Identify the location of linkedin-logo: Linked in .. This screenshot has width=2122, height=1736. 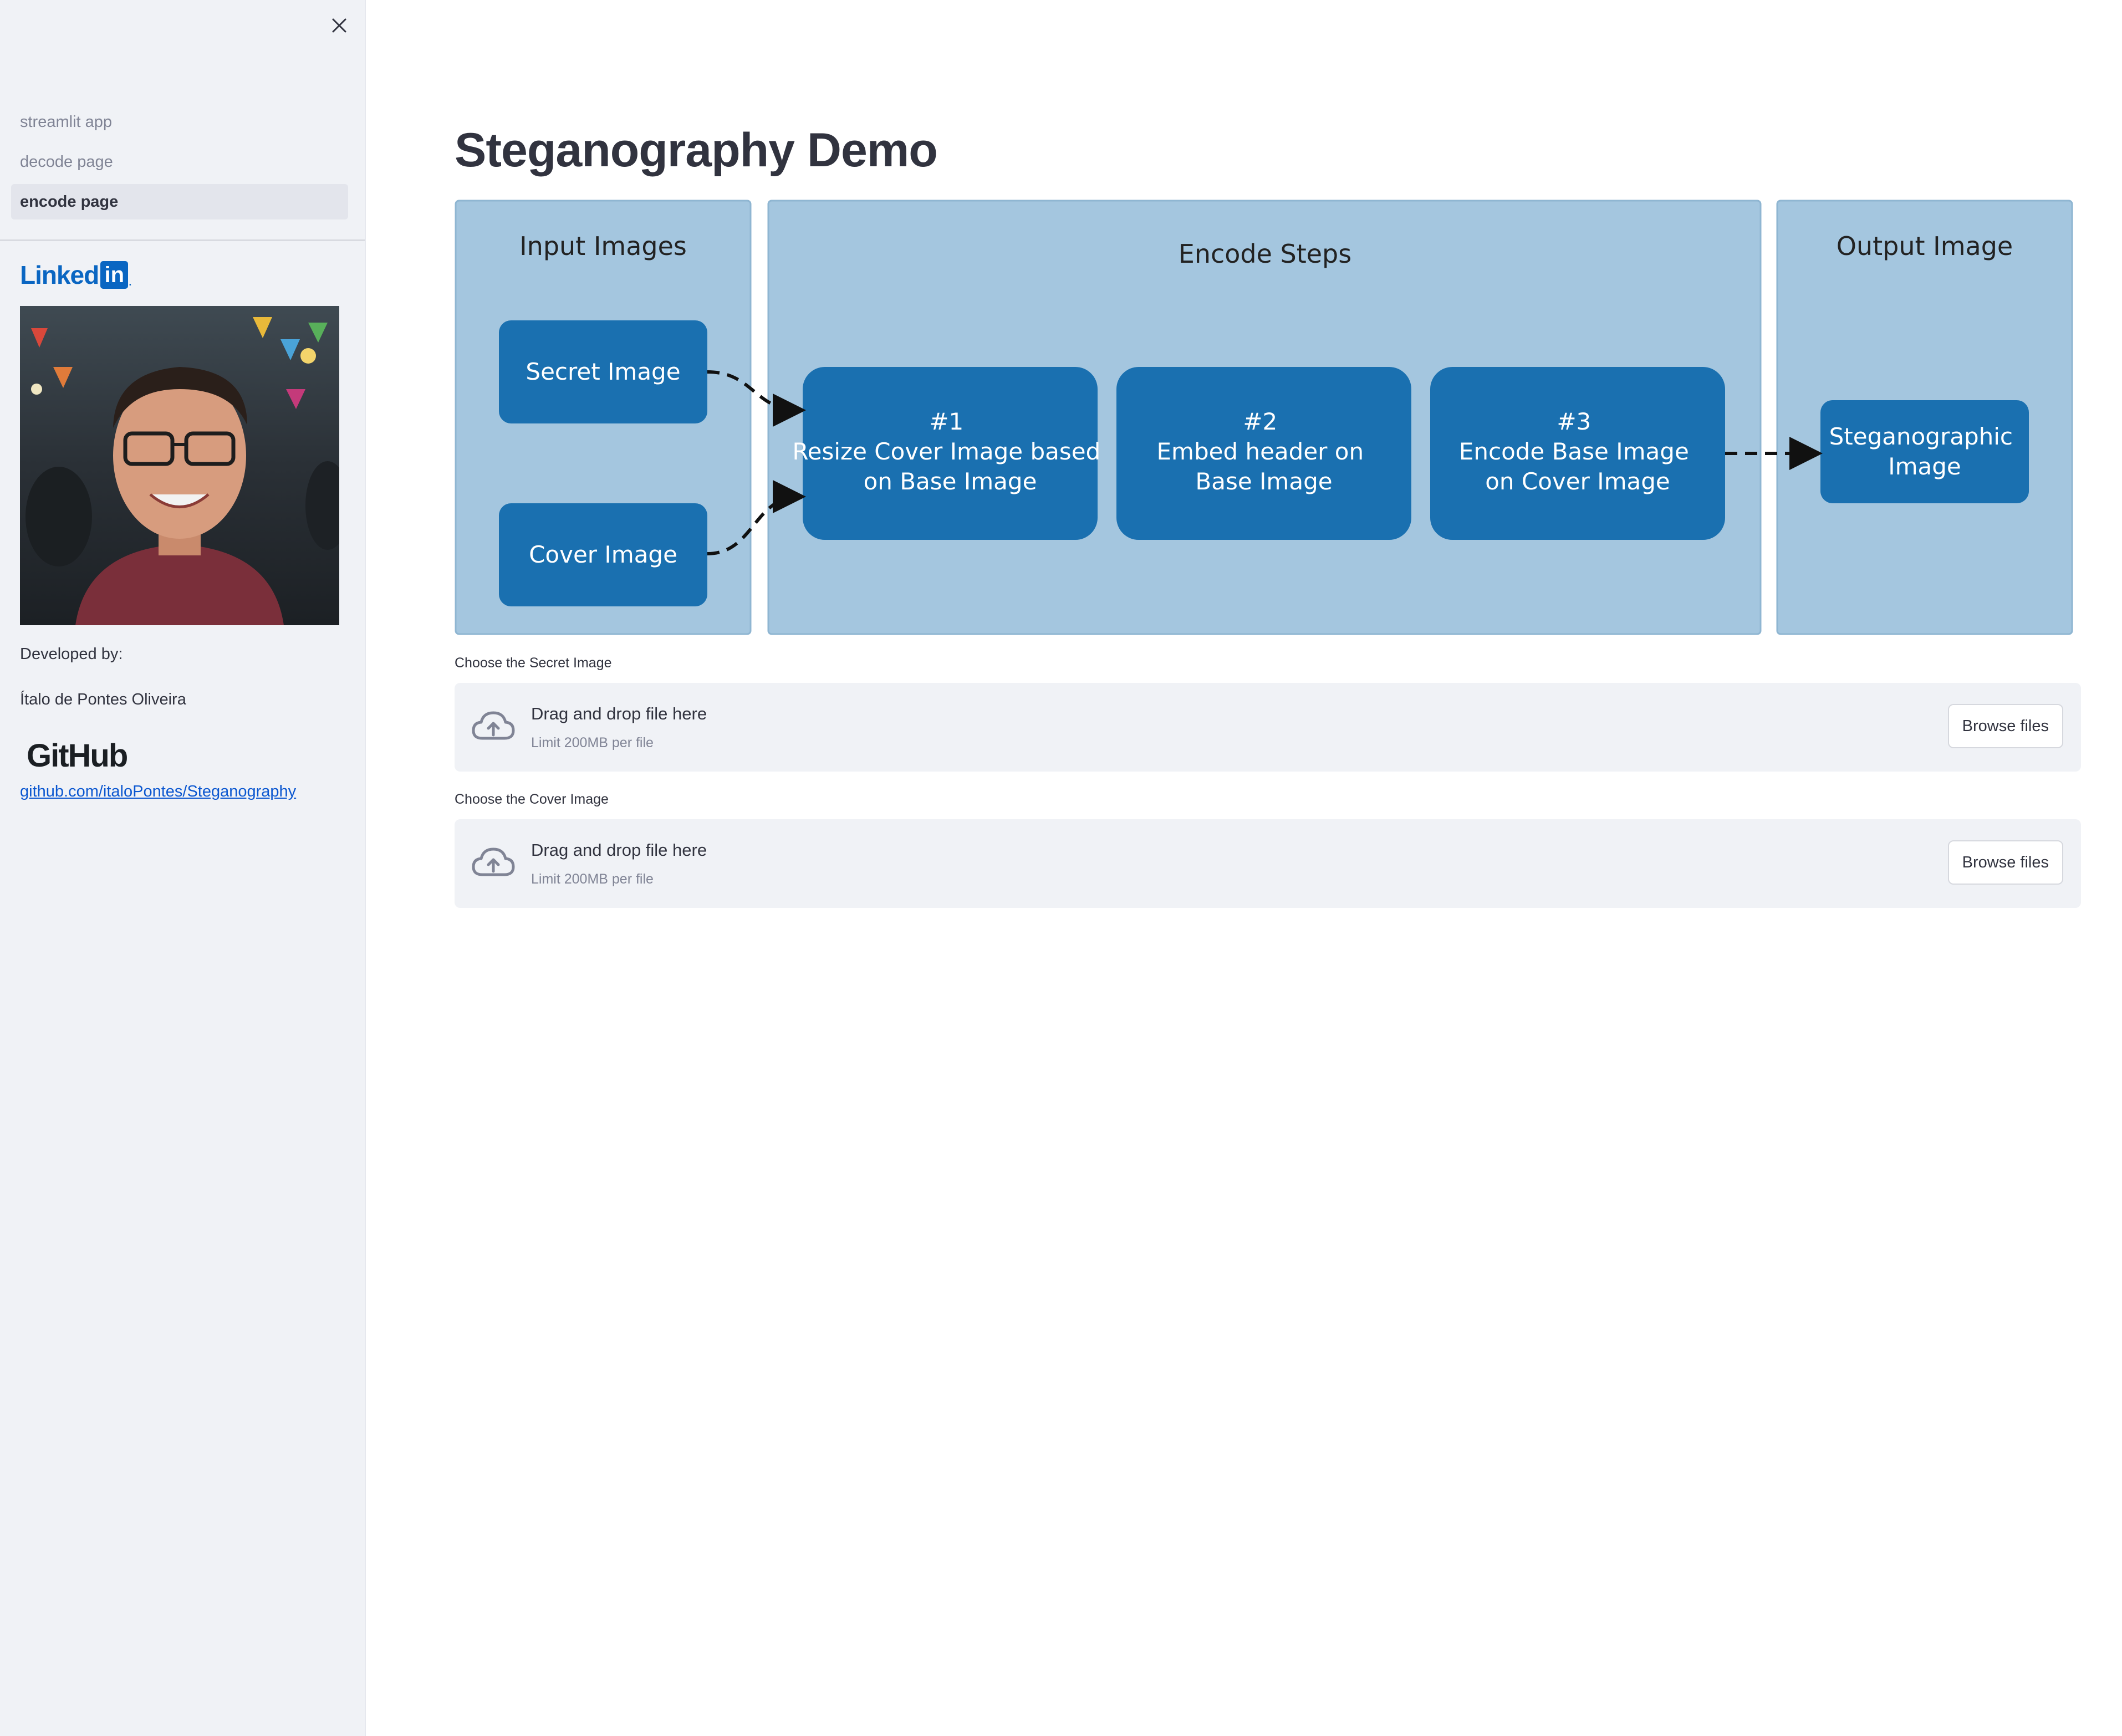
(76, 275).